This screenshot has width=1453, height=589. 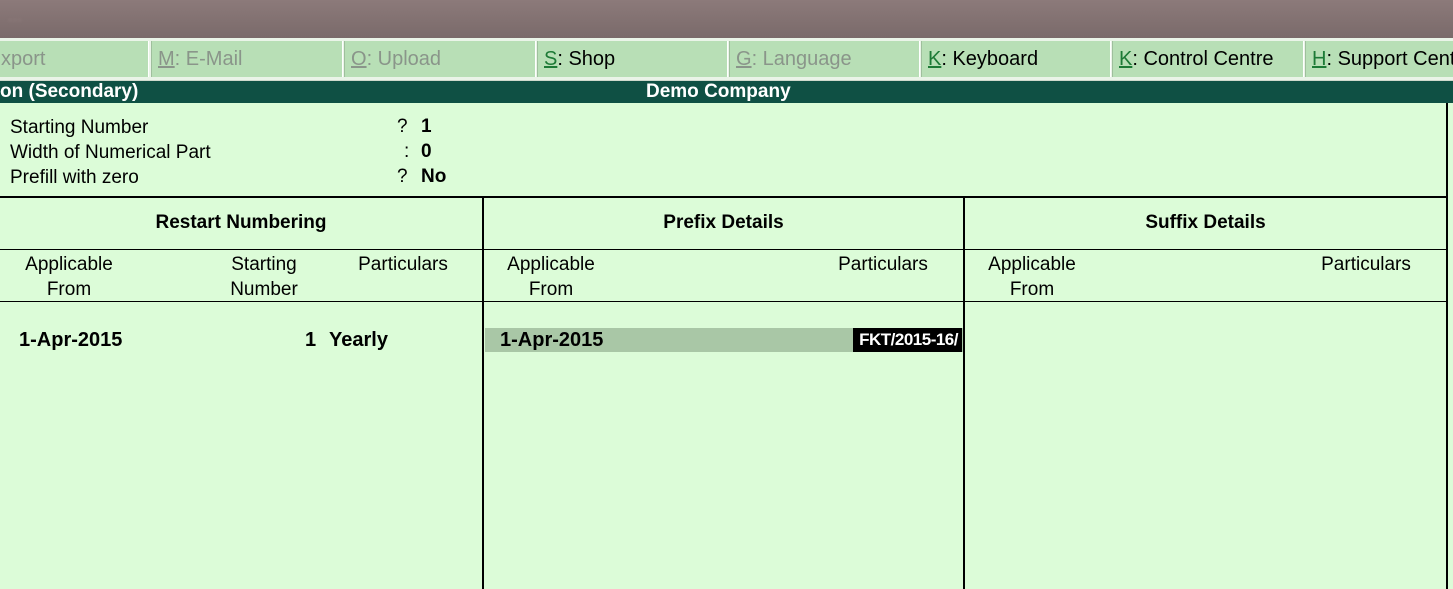 I want to click on restart-row-date: 1-Apr-2015, so click(x=70, y=340).